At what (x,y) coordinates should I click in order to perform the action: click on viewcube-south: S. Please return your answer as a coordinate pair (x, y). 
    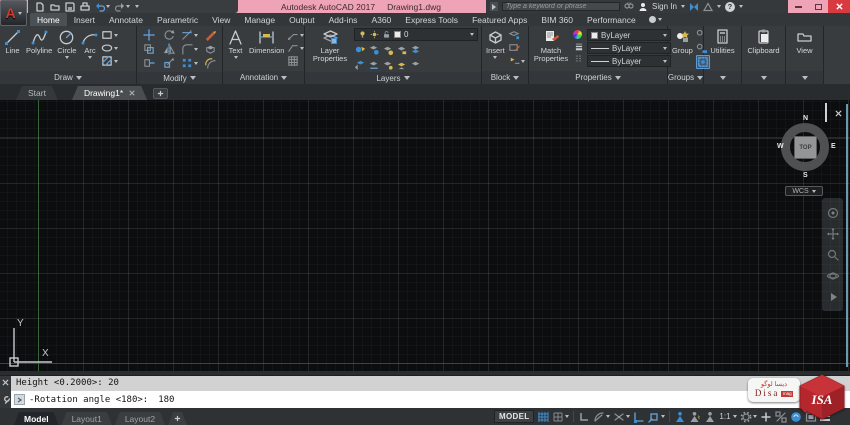
    Looking at the image, I should click on (805, 175).